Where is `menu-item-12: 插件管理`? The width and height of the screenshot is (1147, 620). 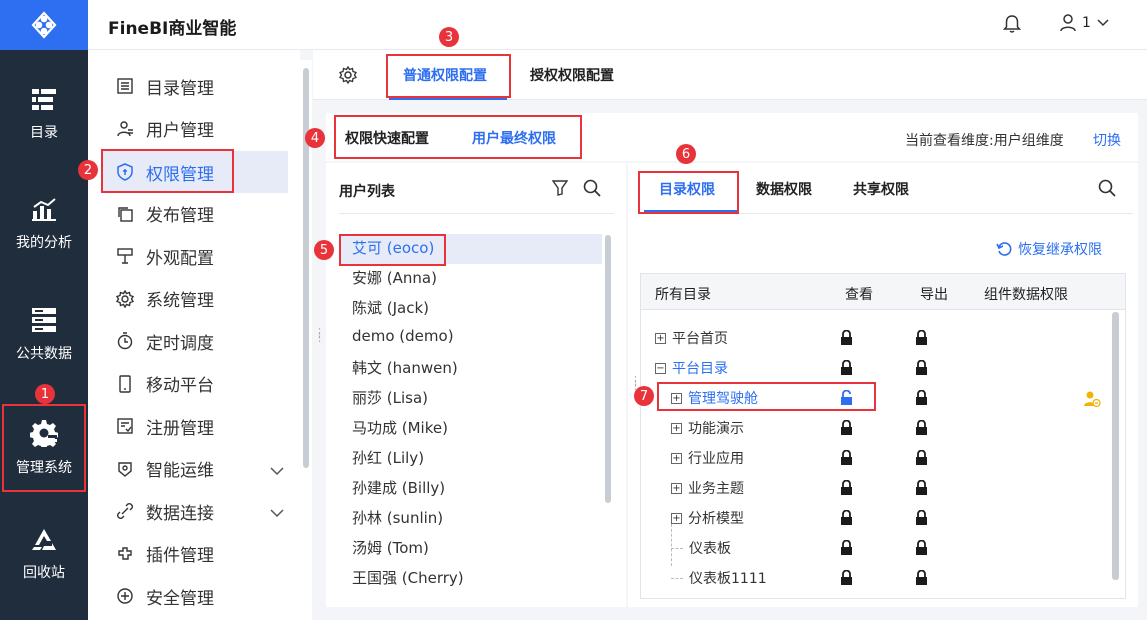
menu-item-12: 插件管理 is located at coordinates (195, 554).